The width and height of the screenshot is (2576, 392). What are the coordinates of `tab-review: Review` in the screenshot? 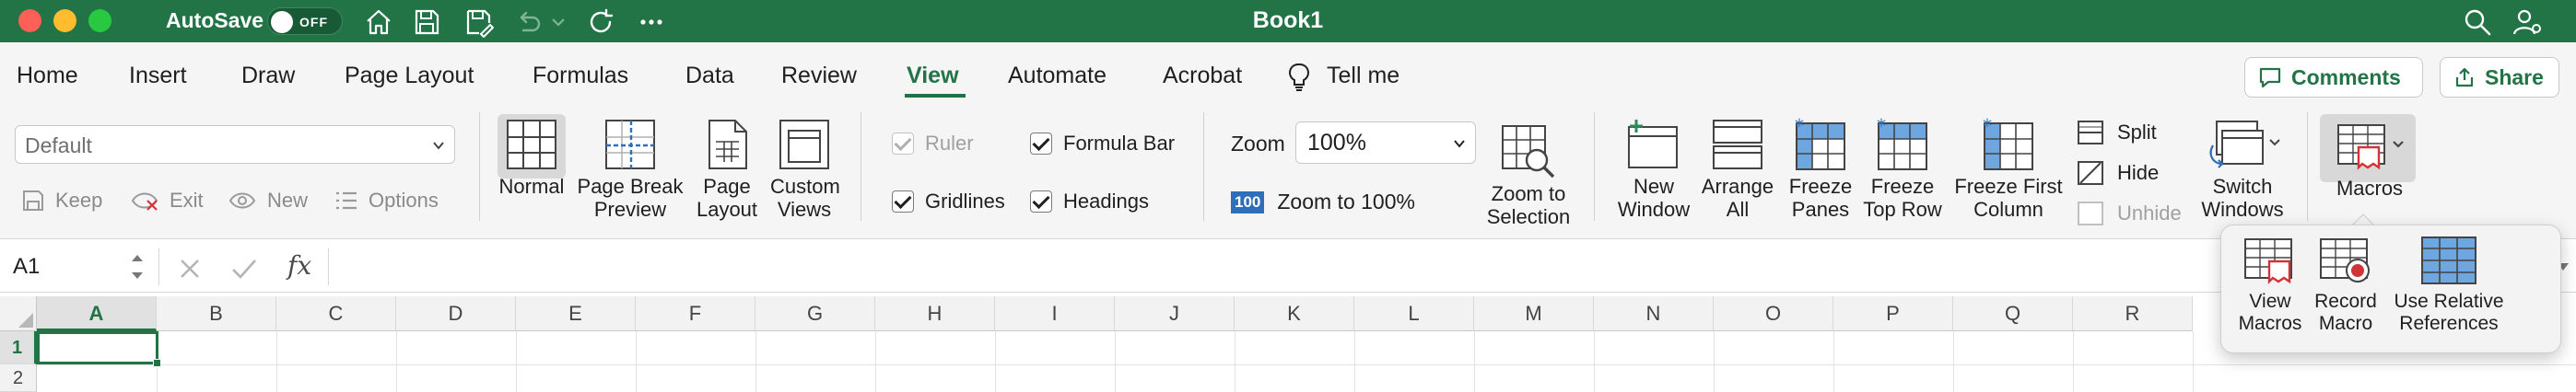 It's located at (819, 76).